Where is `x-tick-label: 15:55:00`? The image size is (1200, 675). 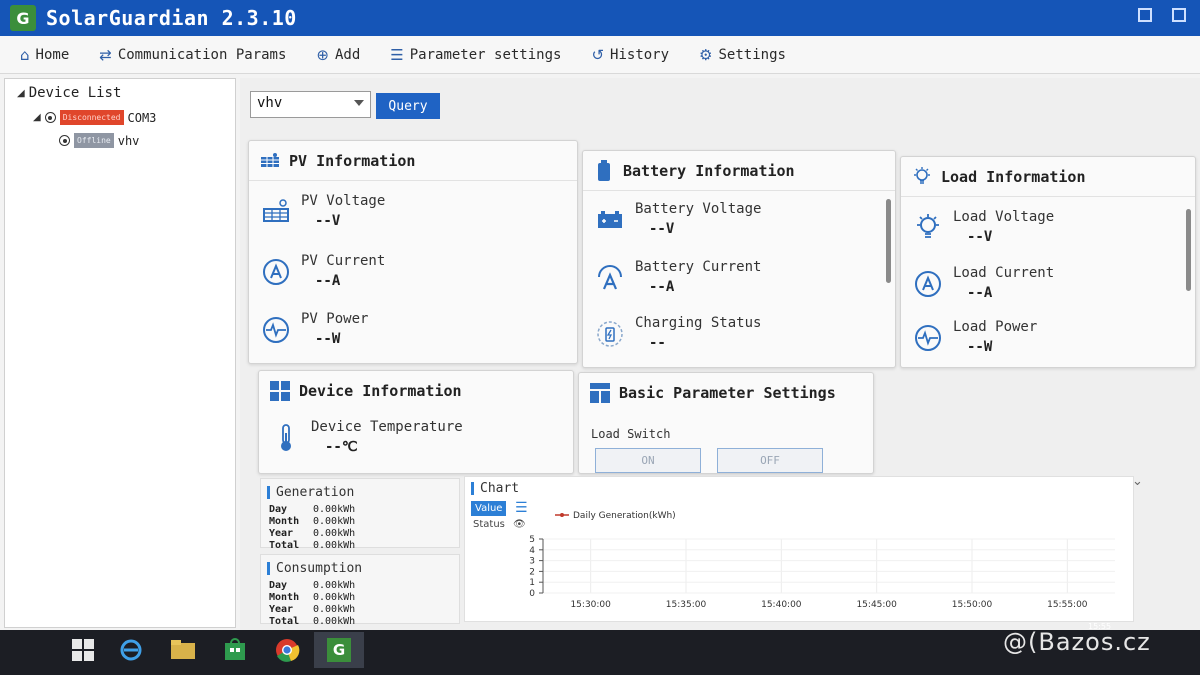
x-tick-label: 15:55:00 is located at coordinates (1067, 605).